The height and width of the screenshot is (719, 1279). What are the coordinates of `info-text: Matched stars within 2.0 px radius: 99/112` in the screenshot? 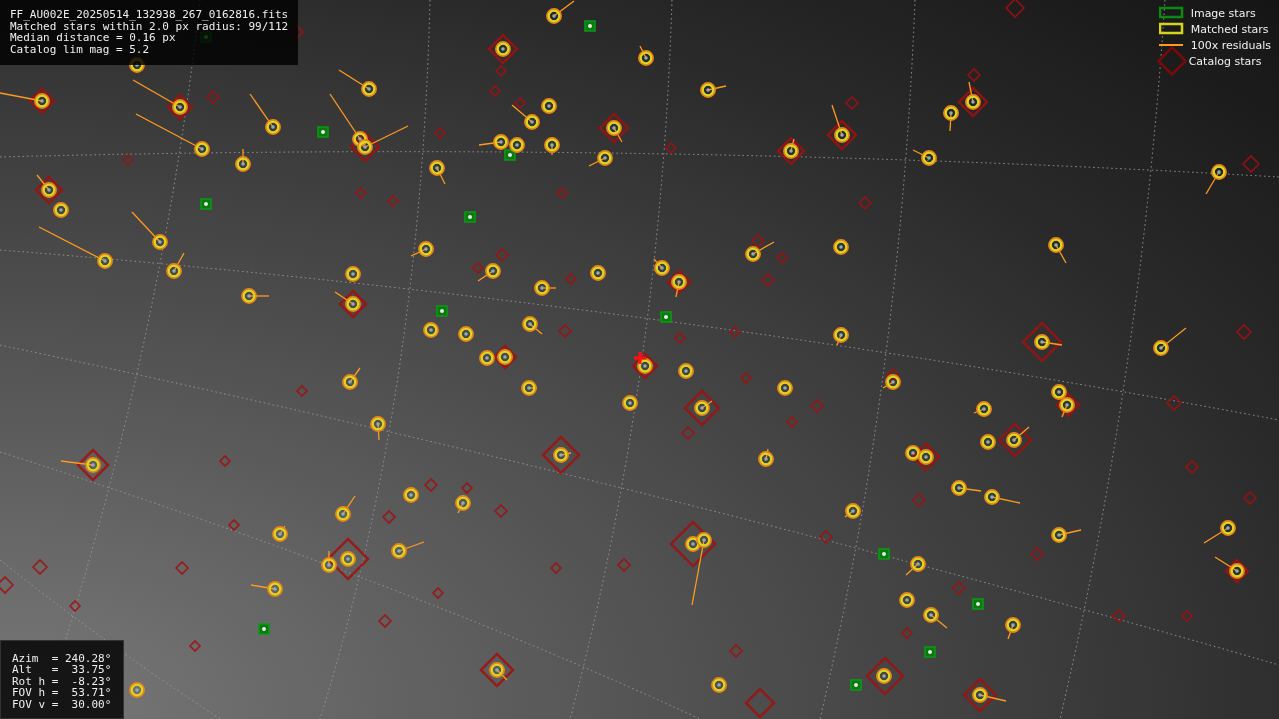 It's located at (149, 26).